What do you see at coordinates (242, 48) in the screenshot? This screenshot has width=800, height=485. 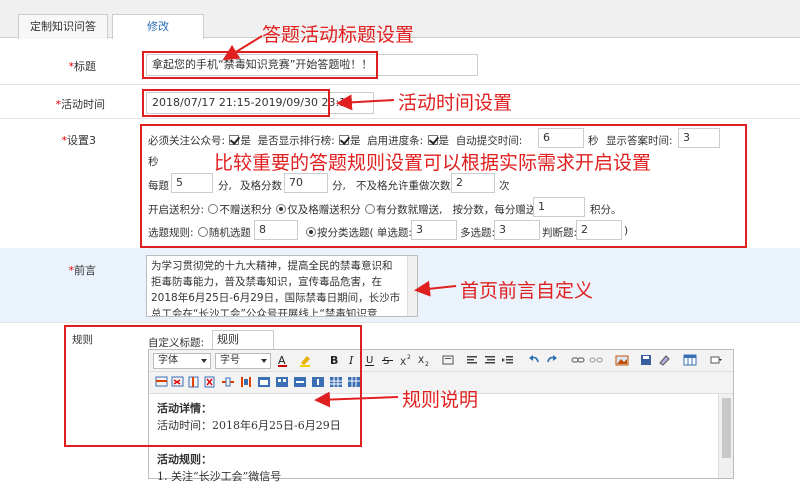 I see `title-arrow` at bounding box center [242, 48].